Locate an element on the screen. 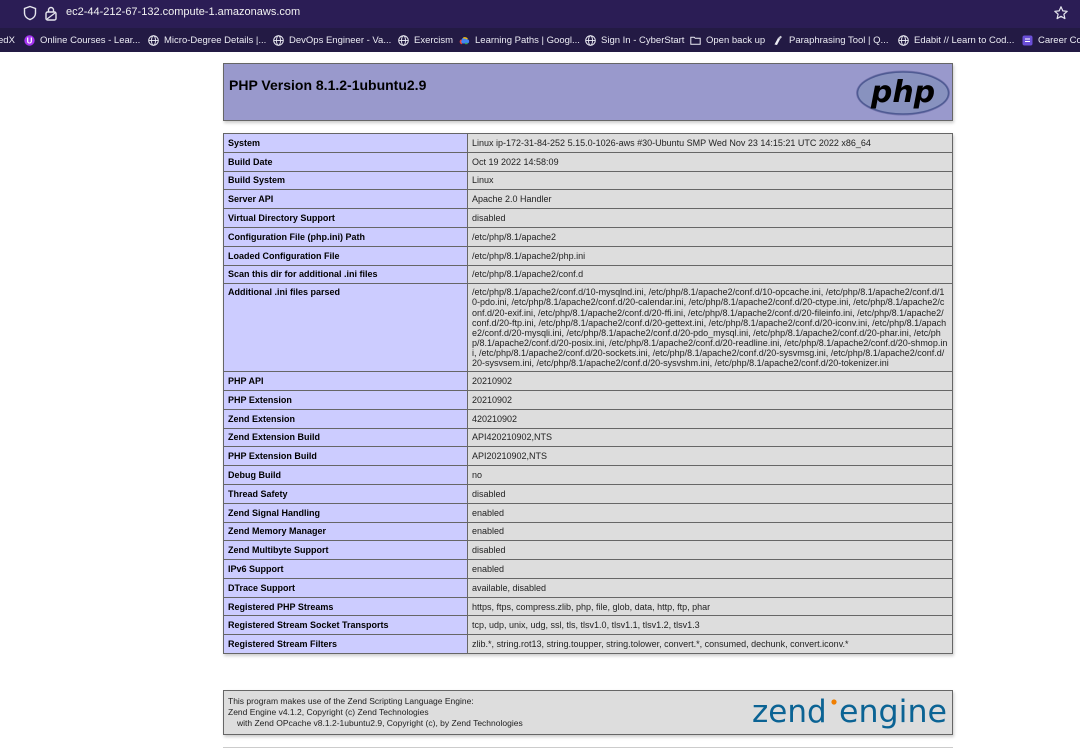  bookmark-edx: edX is located at coordinates (7, 40).